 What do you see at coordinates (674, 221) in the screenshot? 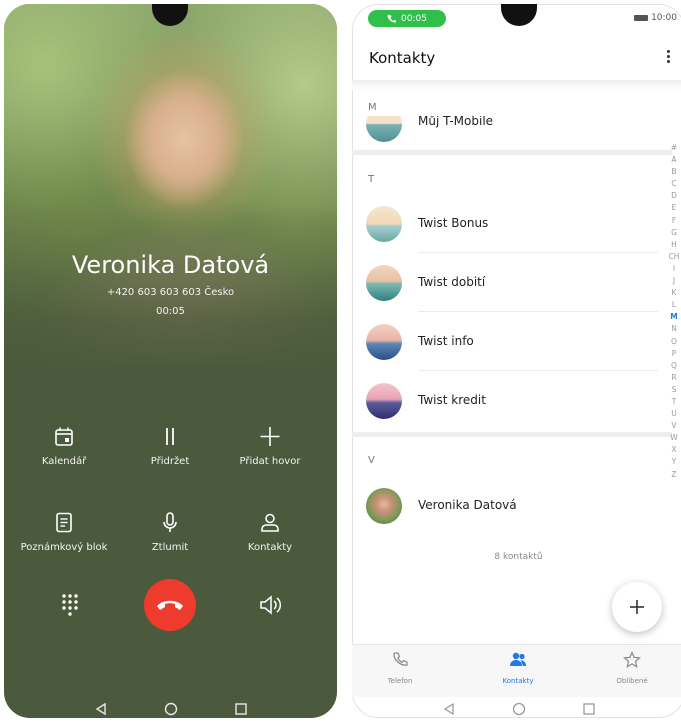
I see `index-letter: F` at bounding box center [674, 221].